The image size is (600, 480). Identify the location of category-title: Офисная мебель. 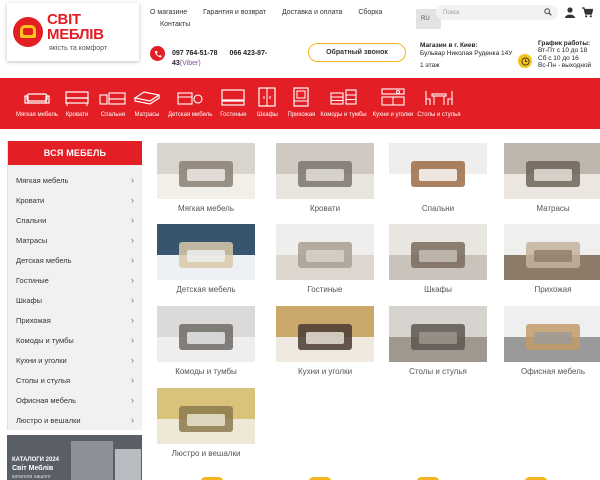
(552, 371).